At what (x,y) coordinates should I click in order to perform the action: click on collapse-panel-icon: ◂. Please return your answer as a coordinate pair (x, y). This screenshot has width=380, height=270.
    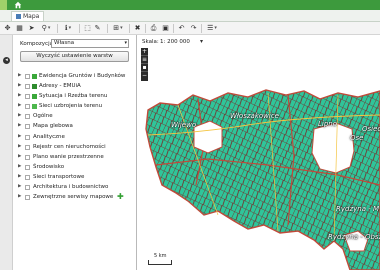
    Looking at the image, I should click on (6, 60).